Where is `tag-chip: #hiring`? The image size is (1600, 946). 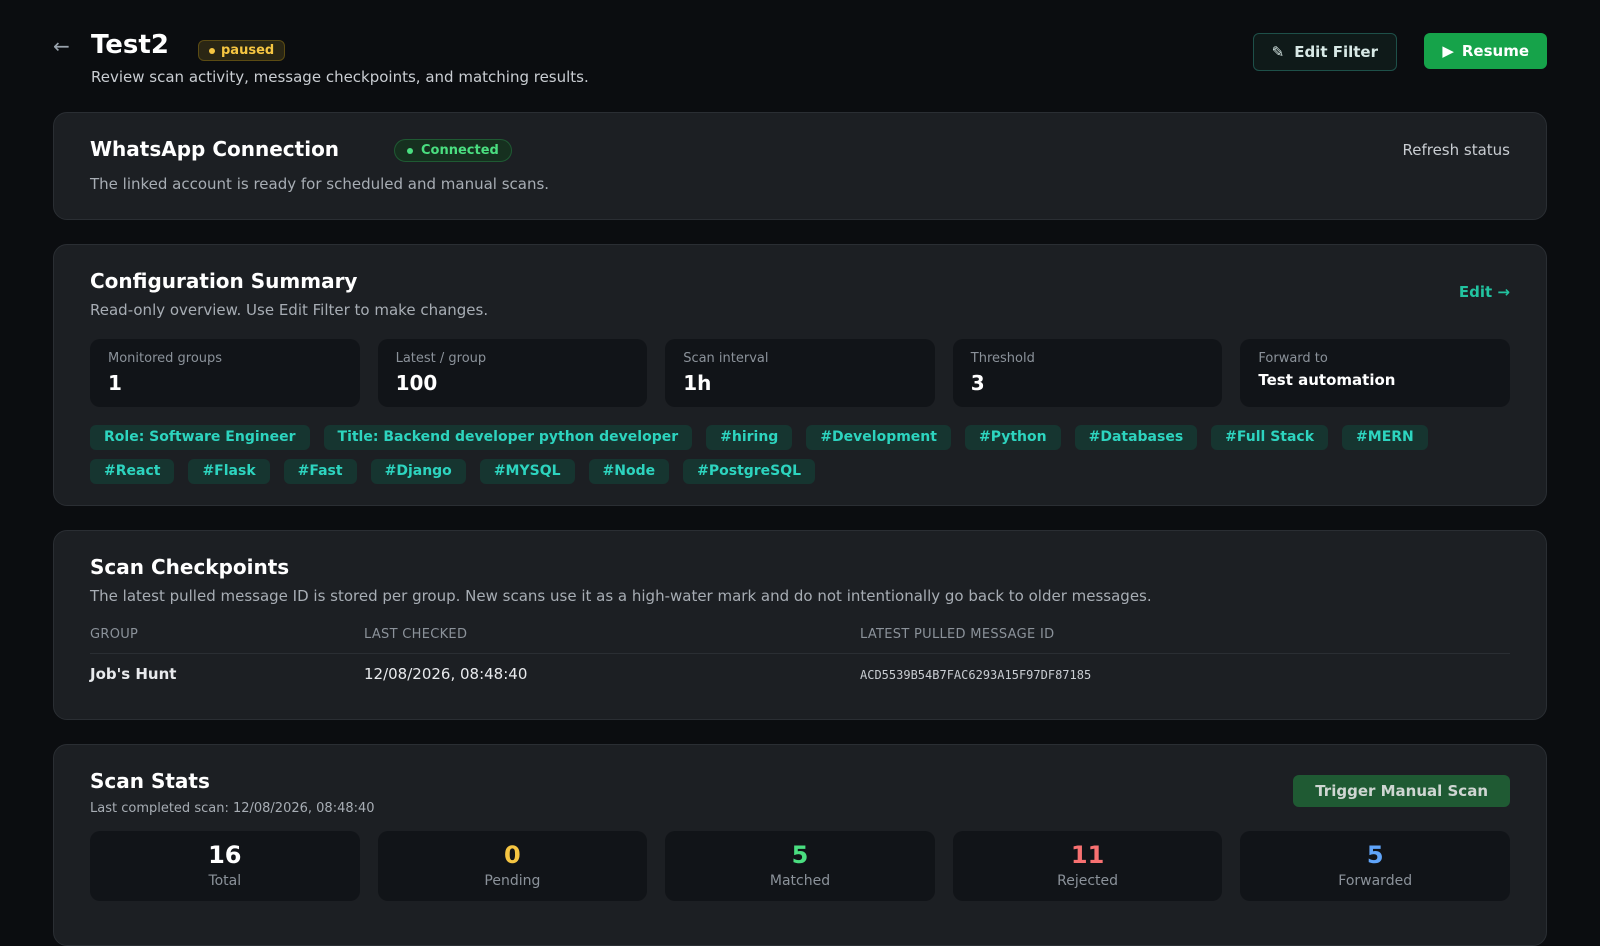
tag-chip: #hiring is located at coordinates (749, 437).